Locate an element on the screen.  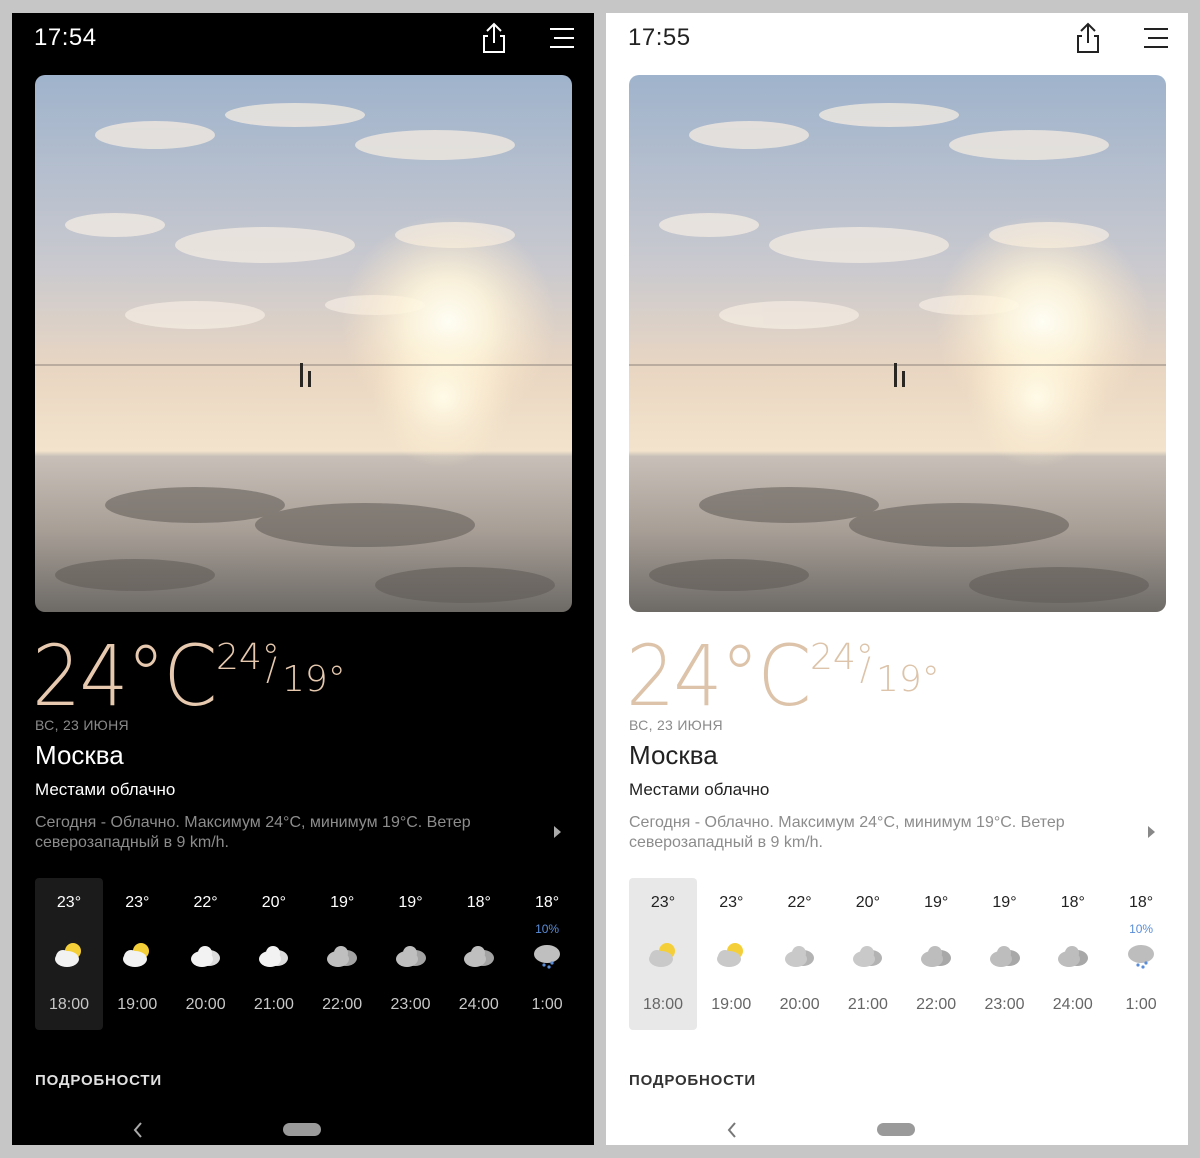
hour-time: 18:00 is located at coordinates (69, 1004).